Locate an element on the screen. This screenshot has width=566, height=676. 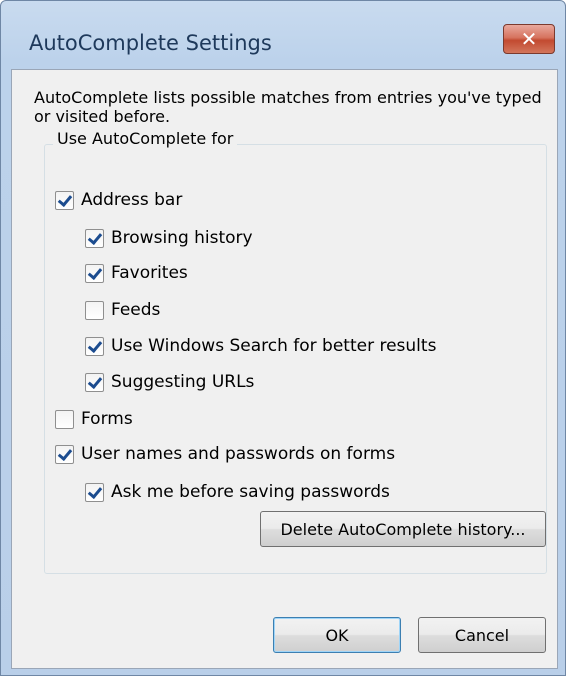
favorites-checkbox is located at coordinates (94, 273).